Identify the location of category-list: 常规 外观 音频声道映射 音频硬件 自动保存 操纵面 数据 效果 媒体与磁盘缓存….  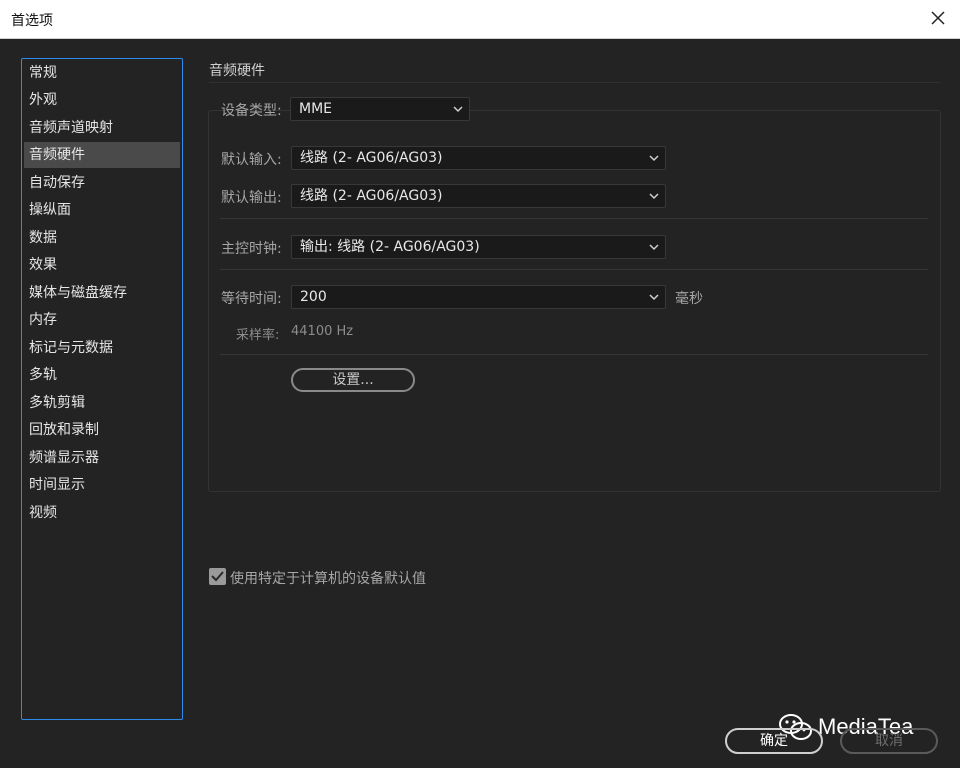
(102, 389).